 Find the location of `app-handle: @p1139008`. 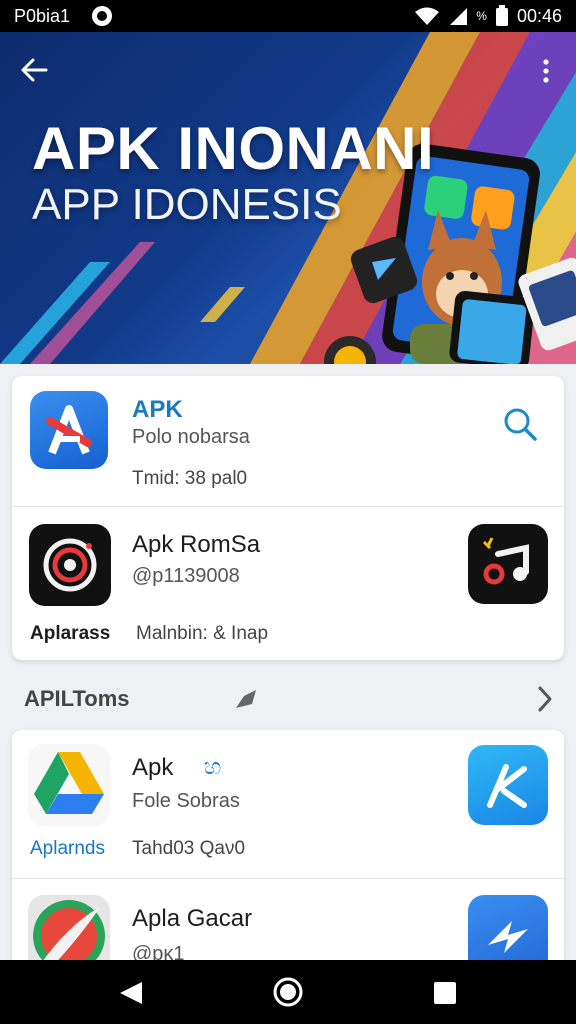

app-handle: @p1139008 is located at coordinates (186, 576).